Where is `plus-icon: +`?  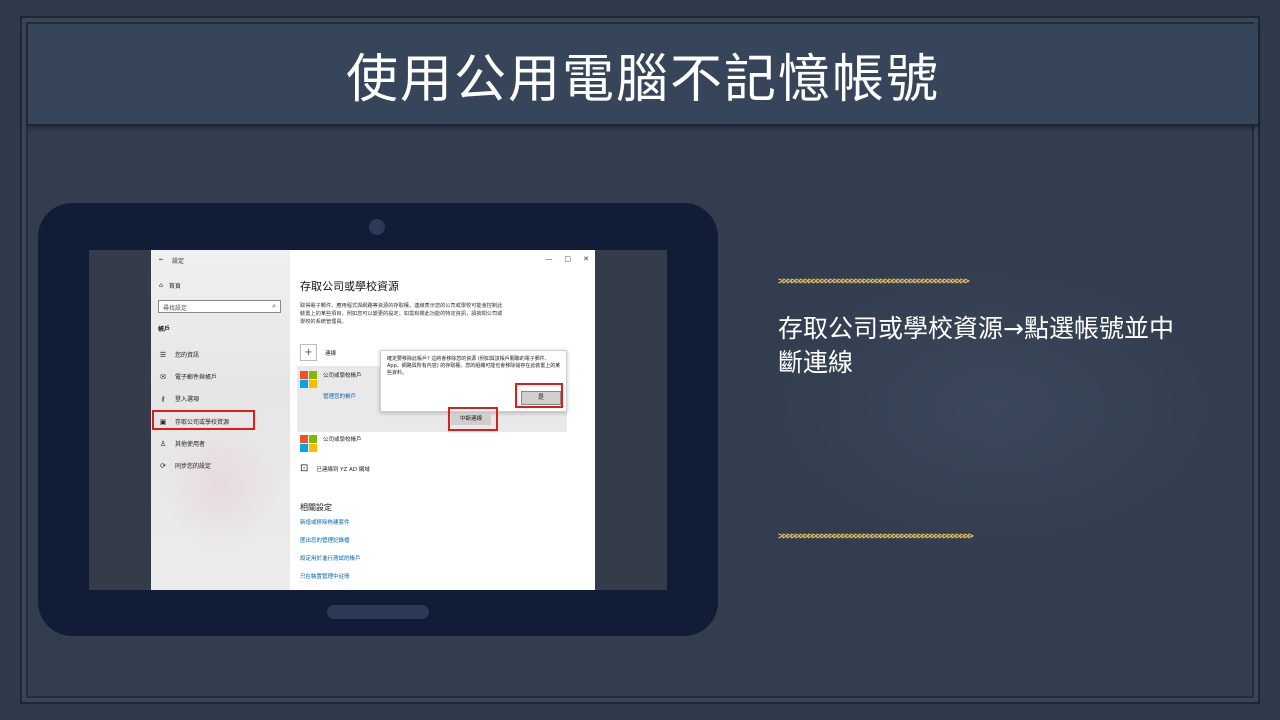
plus-icon: + is located at coordinates (308, 352).